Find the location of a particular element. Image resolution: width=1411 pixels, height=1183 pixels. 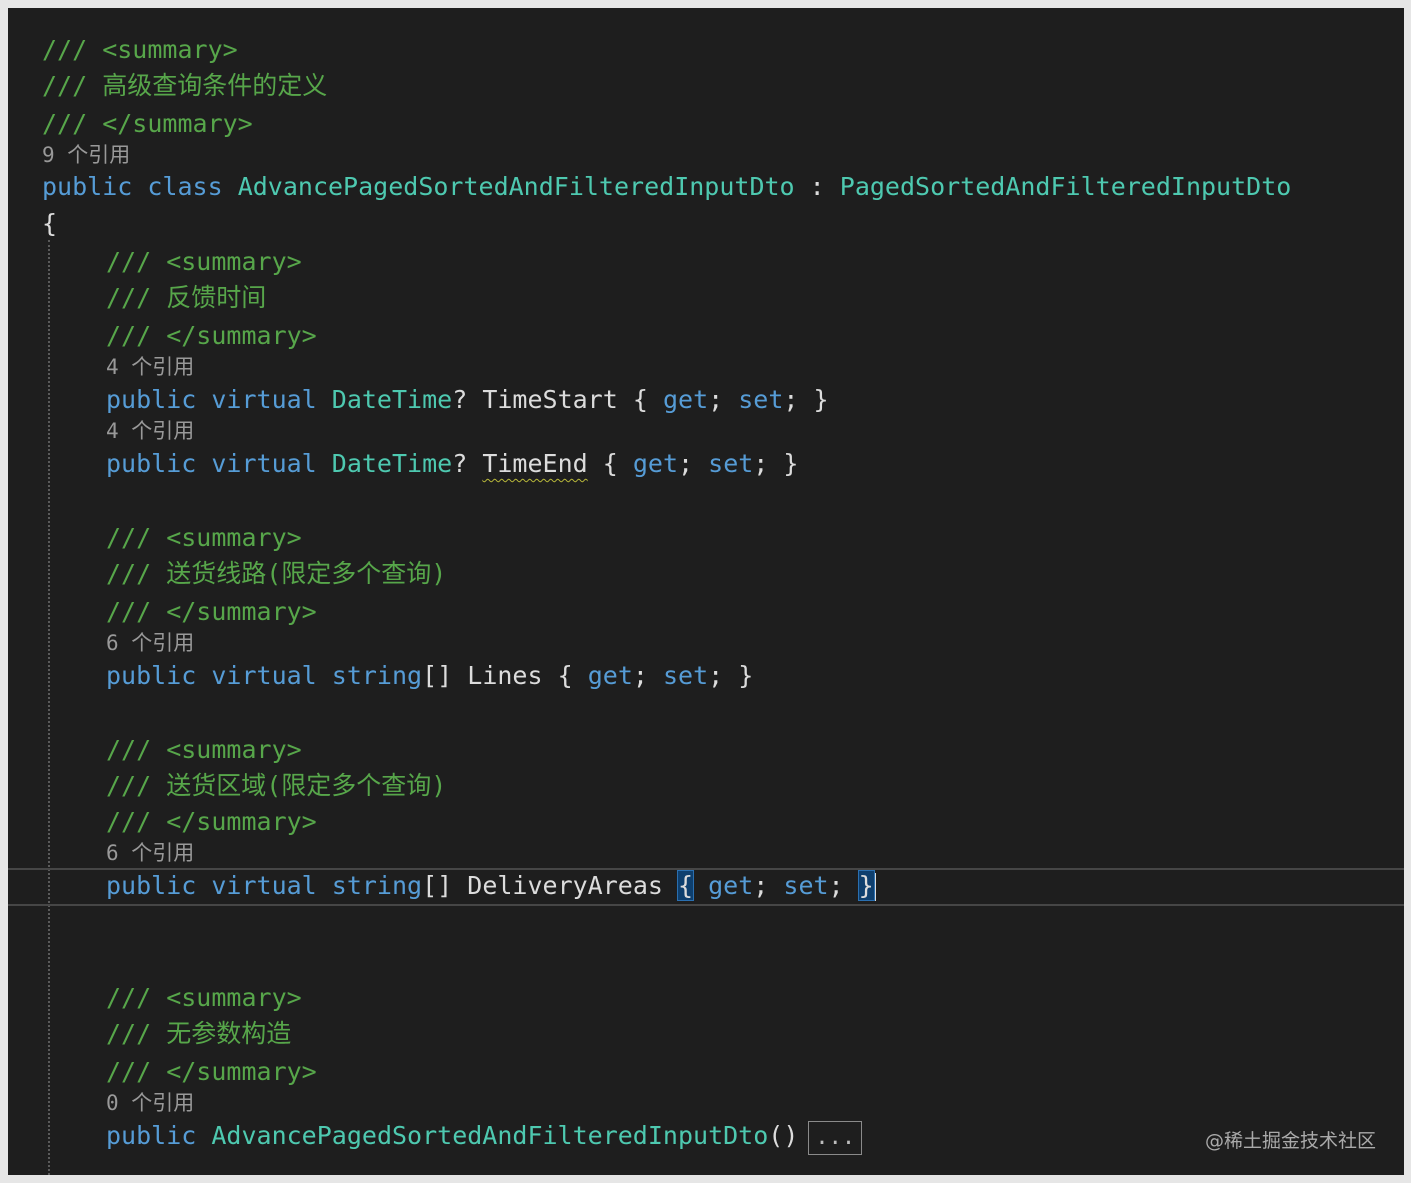

class-doc-text: /// 高级查询条件的定义 is located at coordinates (185, 85).